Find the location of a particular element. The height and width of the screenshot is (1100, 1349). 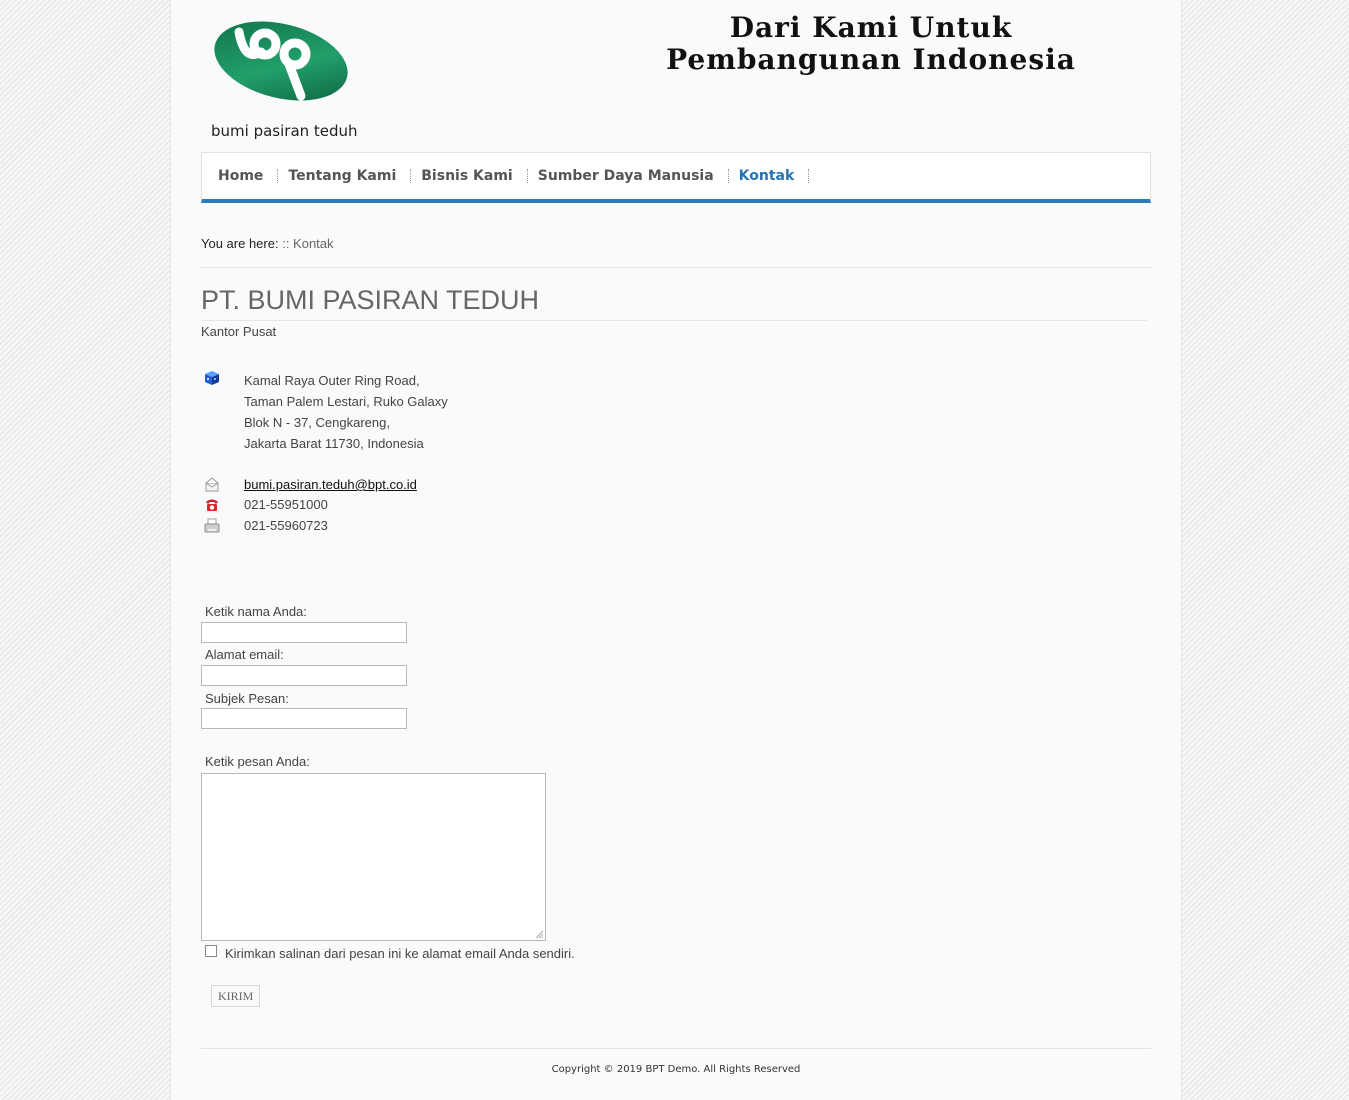

address-line: Blok N - 37, Cengkareng, is located at coordinates (317, 422).